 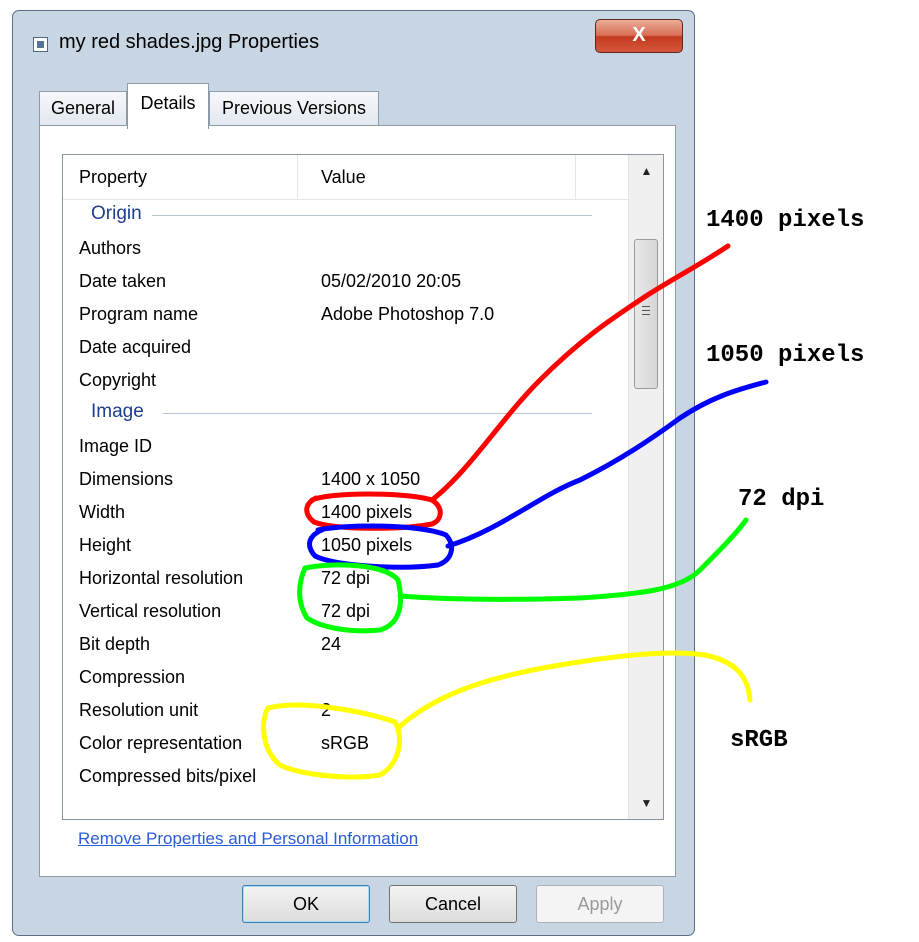 What do you see at coordinates (781, 499) in the screenshot?
I see `resolution-callout-label: 72 dpi` at bounding box center [781, 499].